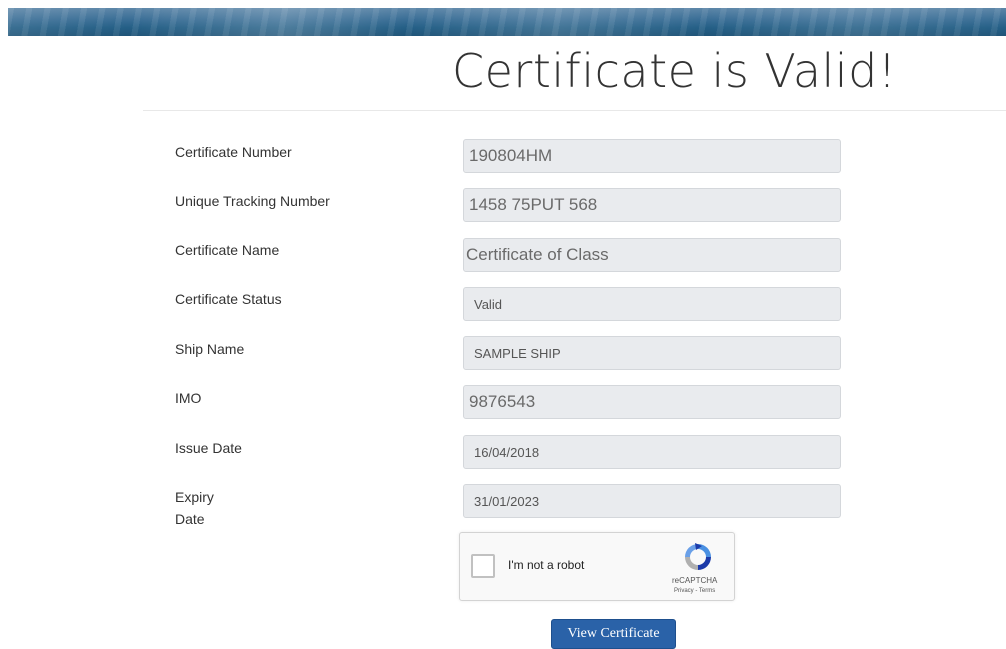 This screenshot has width=1006, height=649. What do you see at coordinates (694, 591) in the screenshot?
I see `recaptcha-privacy-terms-link: Privacy - Terms` at bounding box center [694, 591].